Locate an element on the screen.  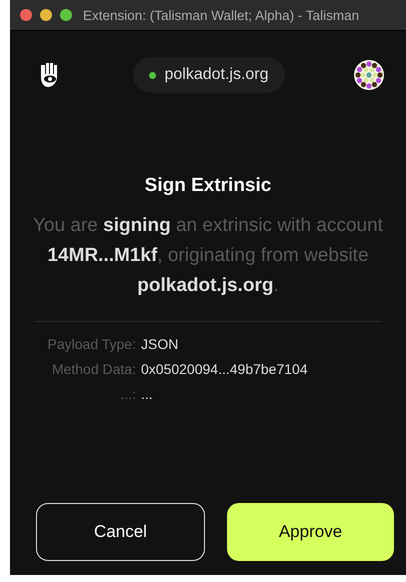
site-label: polkadot.js.org is located at coordinates (216, 75).